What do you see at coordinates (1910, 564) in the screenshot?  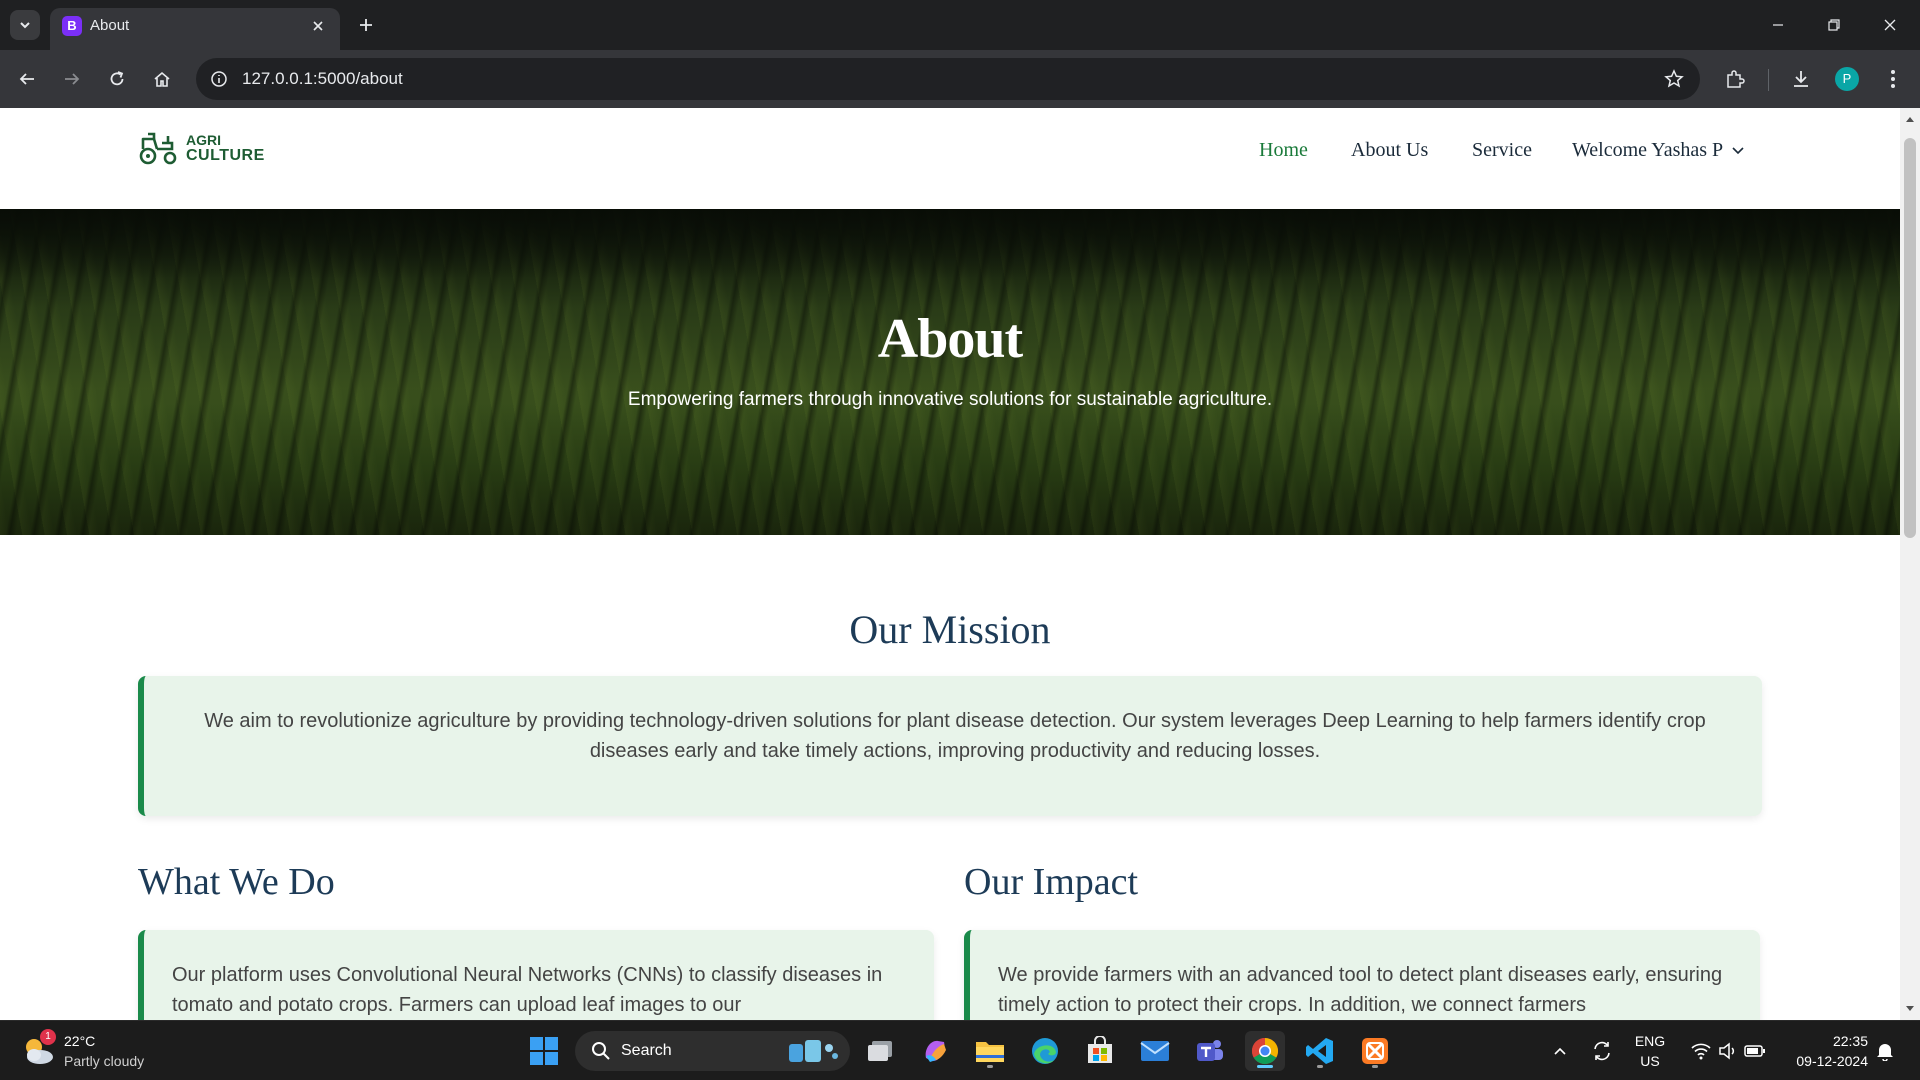 I see `page-scrollbar` at bounding box center [1910, 564].